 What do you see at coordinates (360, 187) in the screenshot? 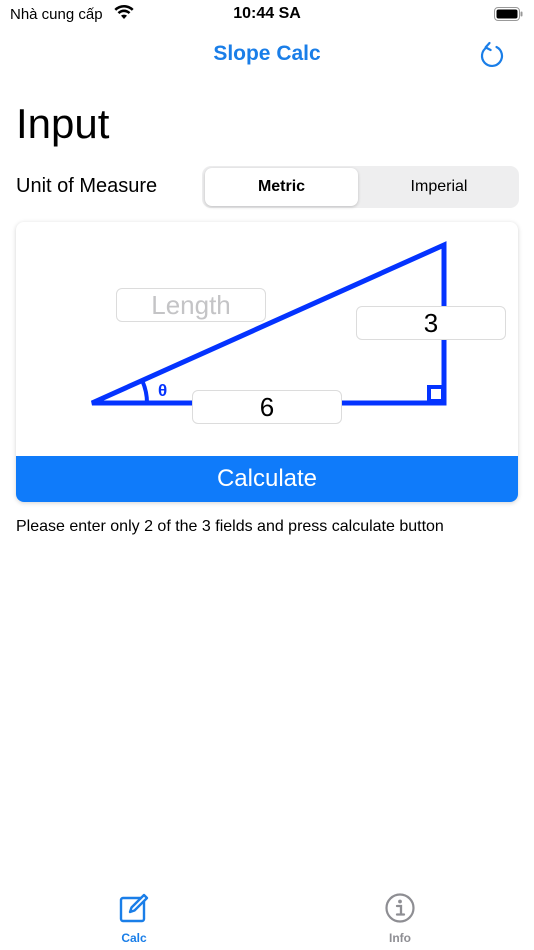
I see `unit-segmented-control: Metric Imperial` at bounding box center [360, 187].